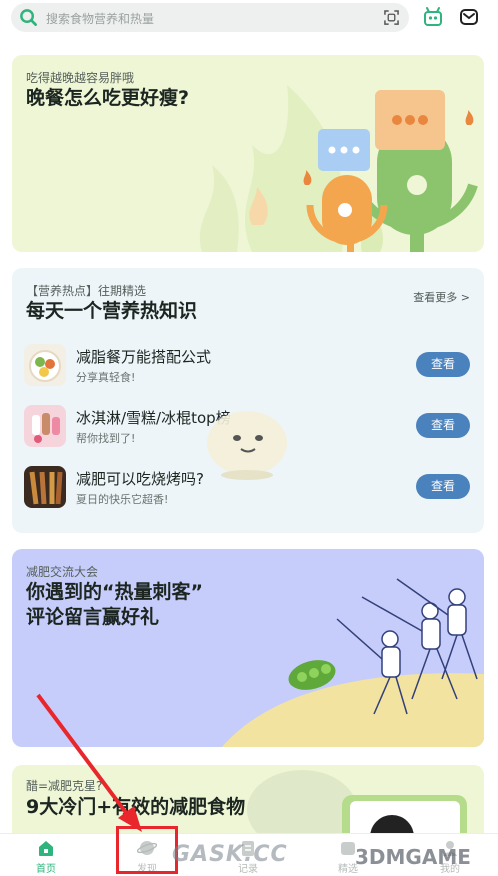  What do you see at coordinates (248, 364) in the screenshot?
I see `list-item: 减脂餐万能搭配公式 分享真轻食! 查看` at bounding box center [248, 364].